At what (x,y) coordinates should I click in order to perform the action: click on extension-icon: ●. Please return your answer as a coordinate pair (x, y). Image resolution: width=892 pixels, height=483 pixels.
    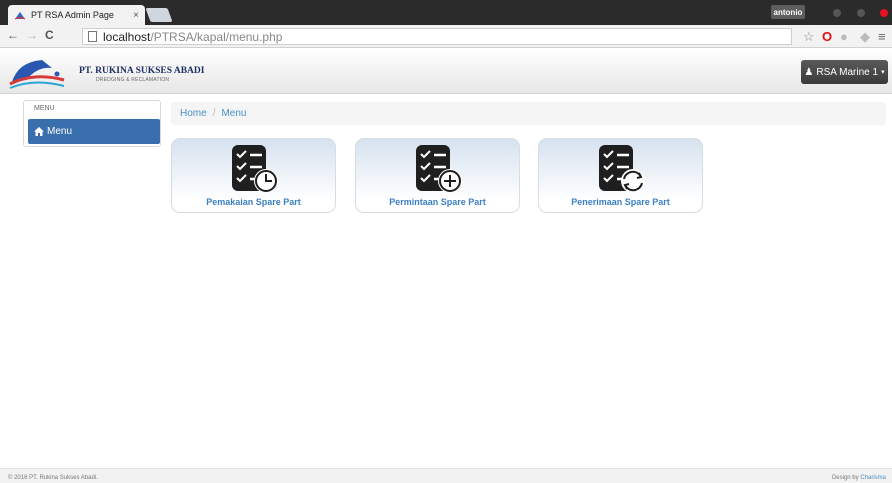
    Looking at the image, I should click on (844, 36).